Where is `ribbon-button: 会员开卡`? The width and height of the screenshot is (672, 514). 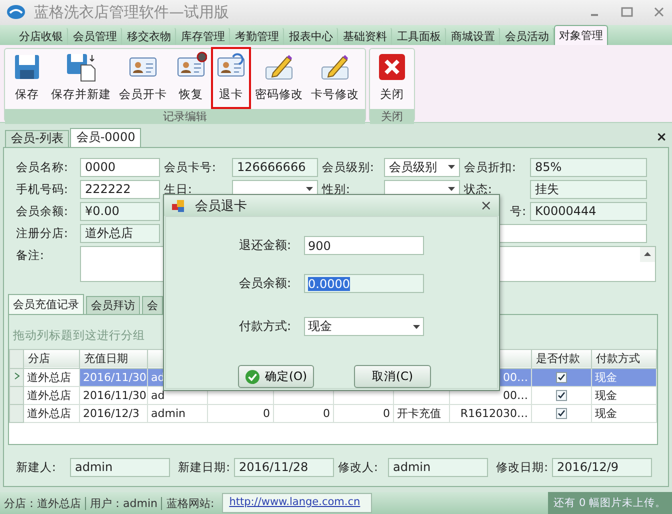 ribbon-button: 会员开卡 is located at coordinates (143, 77).